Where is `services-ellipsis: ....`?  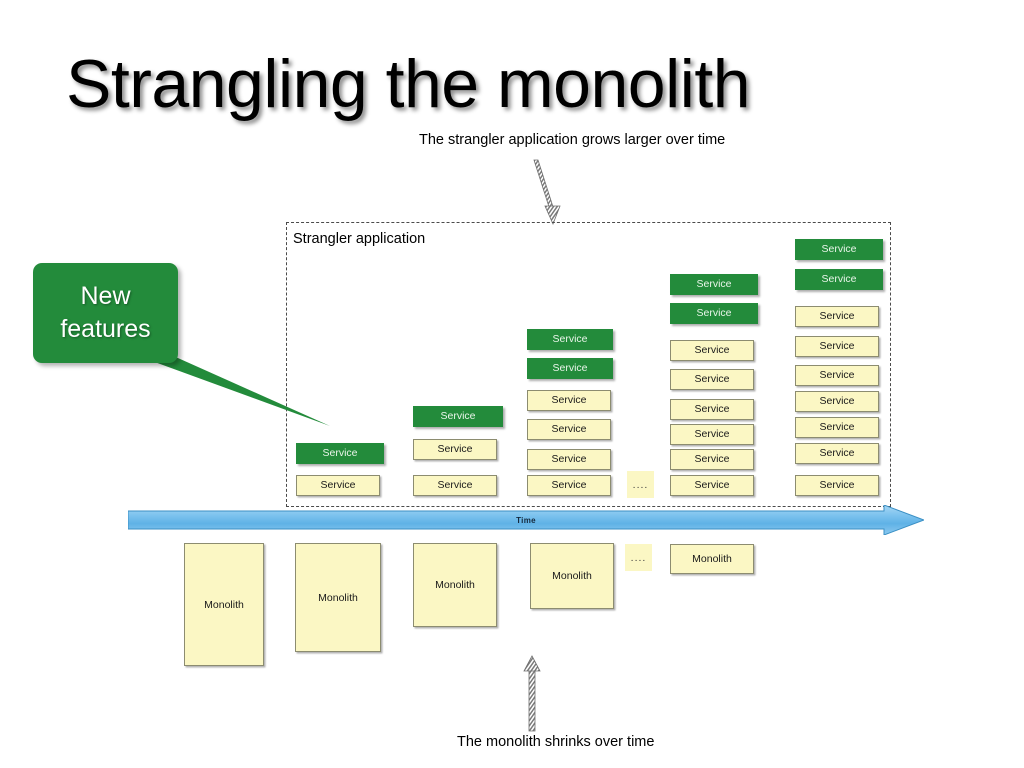
services-ellipsis: .... is located at coordinates (640, 484).